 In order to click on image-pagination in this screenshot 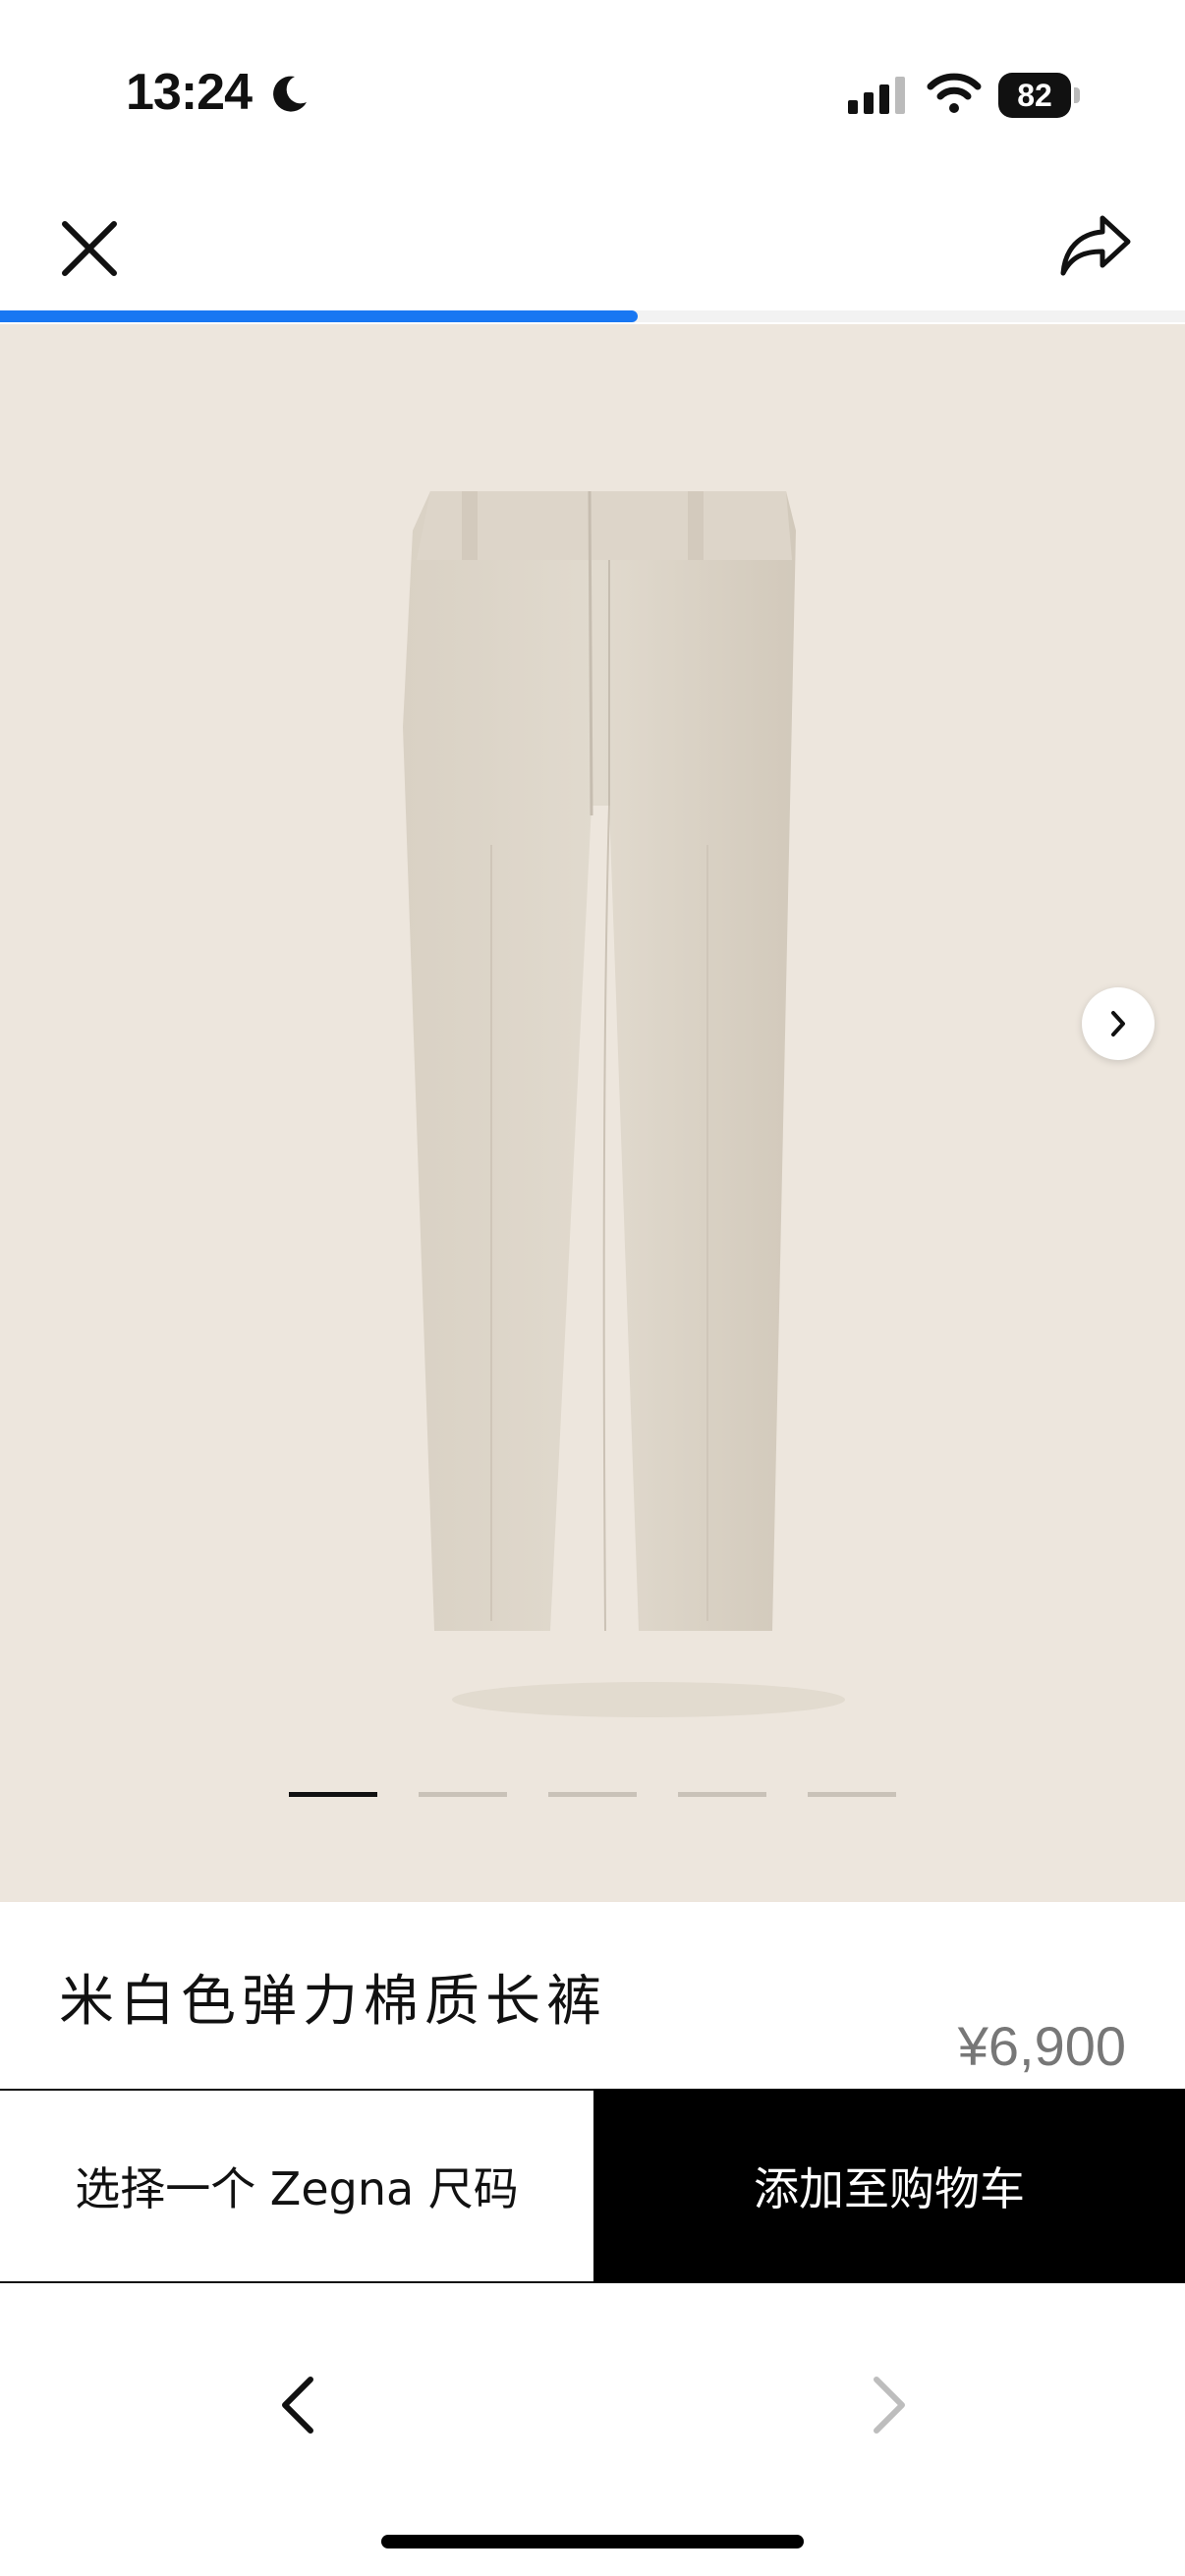, I will do `click(594, 1795)`.